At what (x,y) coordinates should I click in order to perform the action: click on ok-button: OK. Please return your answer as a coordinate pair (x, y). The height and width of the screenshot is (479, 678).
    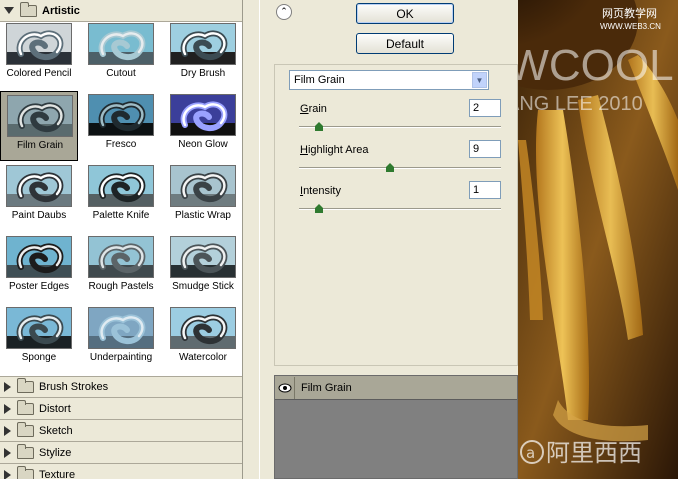
    Looking at the image, I should click on (405, 13).